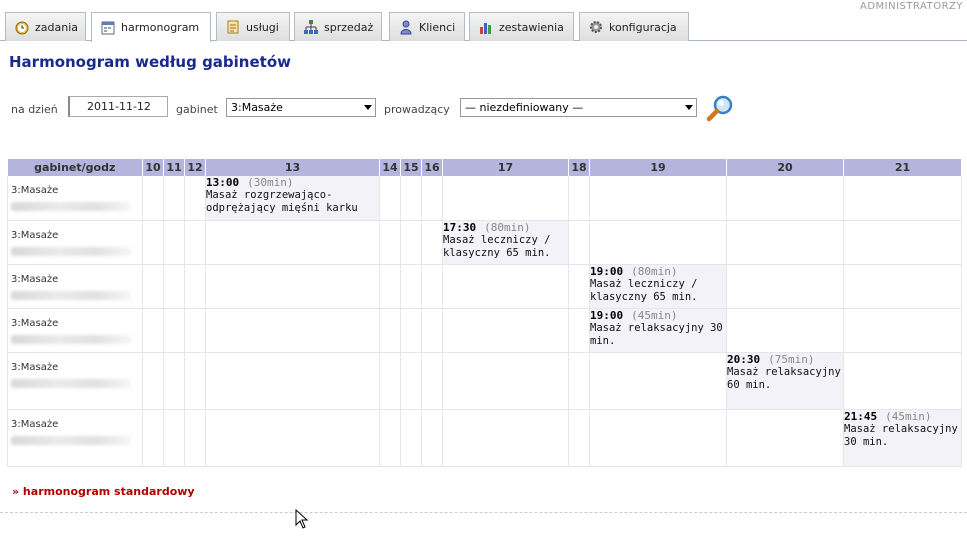 This screenshot has width=967, height=536. Describe the element at coordinates (151, 27) in the screenshot. I see `tab-harmonogram: harmonogram` at that location.